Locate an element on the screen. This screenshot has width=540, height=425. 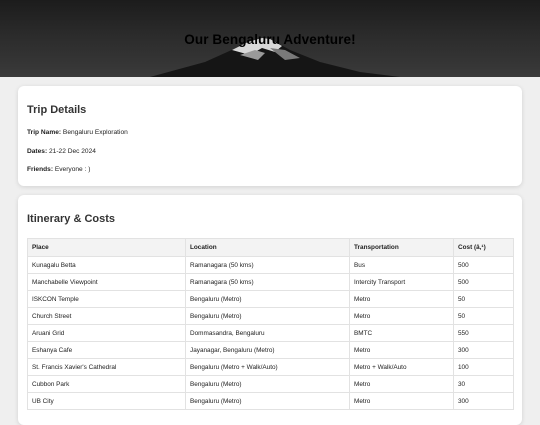
table-row: UB City Bengaluru (Metro) Metro 300 is located at coordinates (270, 401).